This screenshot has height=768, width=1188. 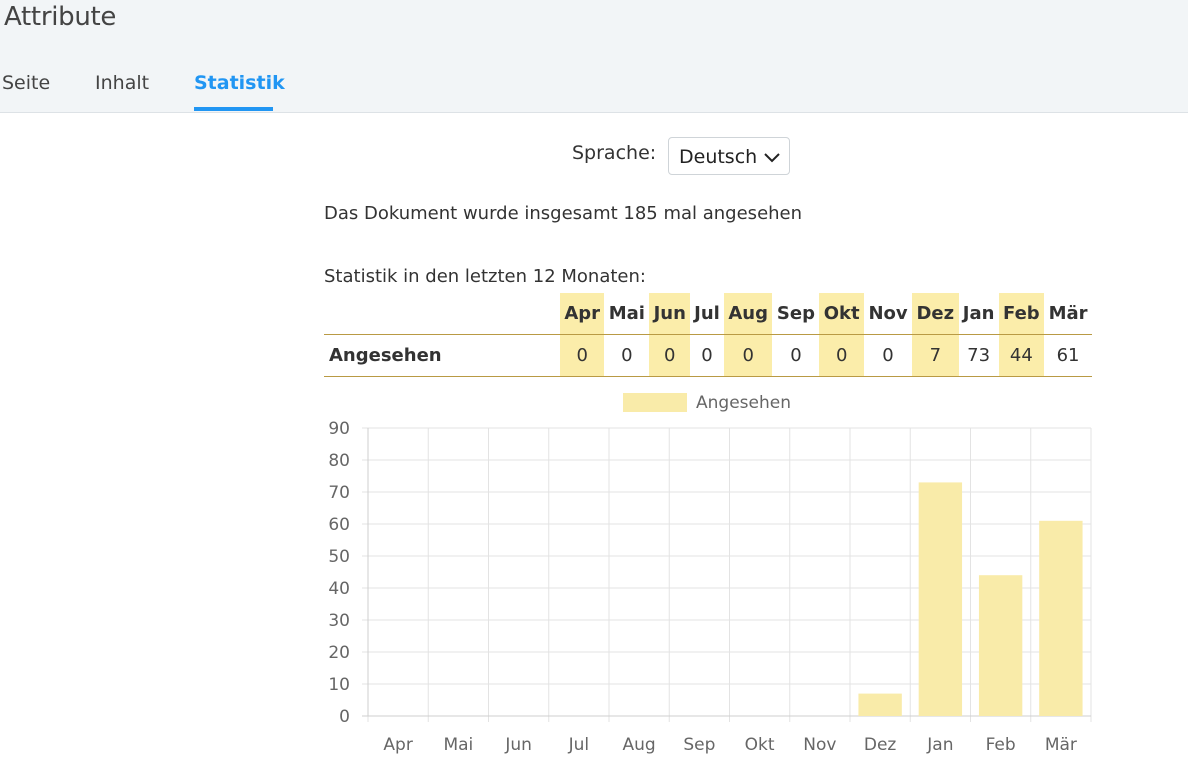 What do you see at coordinates (939, 745) in the screenshot?
I see `x-tick-label-9: Jan` at bounding box center [939, 745].